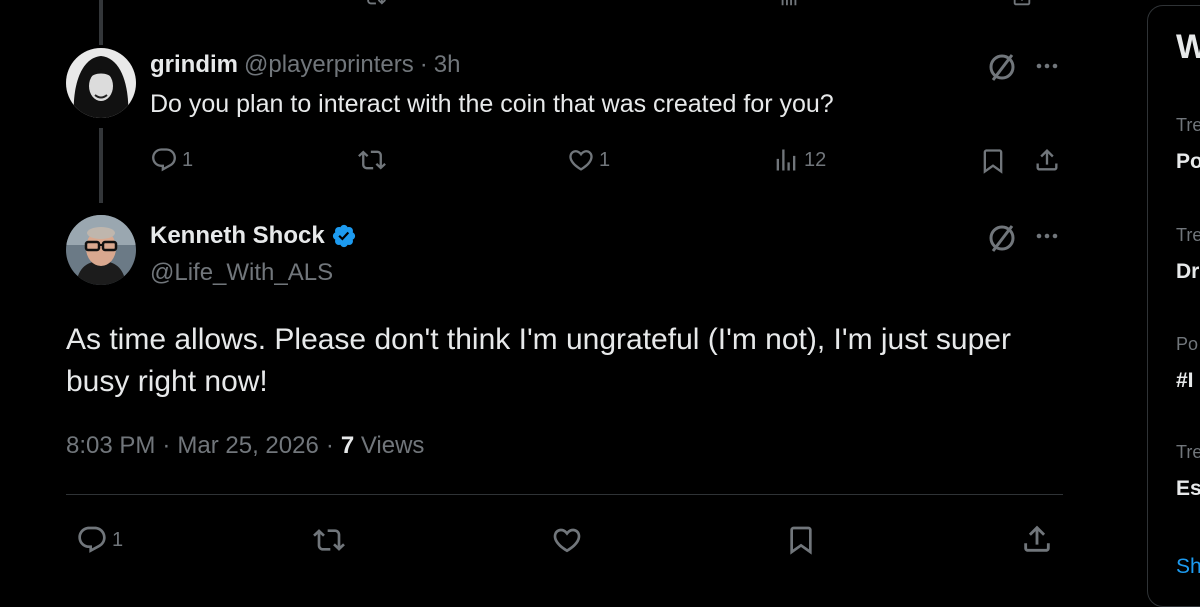 Image resolution: width=1200 pixels, height=607 pixels. I want to click on author-name-row: Kenneth Shock, so click(253, 236).